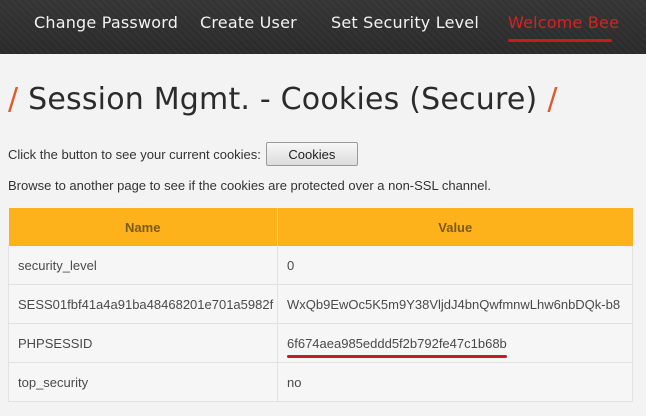 Image resolution: width=646 pixels, height=416 pixels. What do you see at coordinates (13, 99) in the screenshot?
I see `title-slash-left: /` at bounding box center [13, 99].